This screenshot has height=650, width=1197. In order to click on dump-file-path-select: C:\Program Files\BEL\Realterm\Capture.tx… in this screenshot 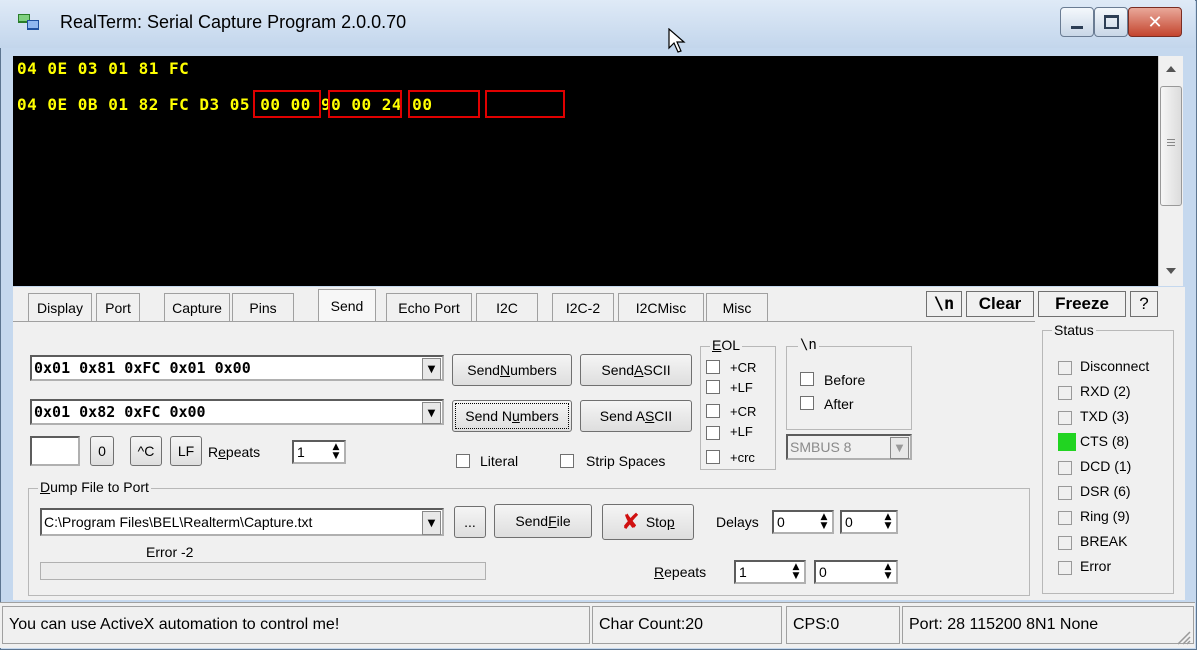, I will do `click(242, 522)`.